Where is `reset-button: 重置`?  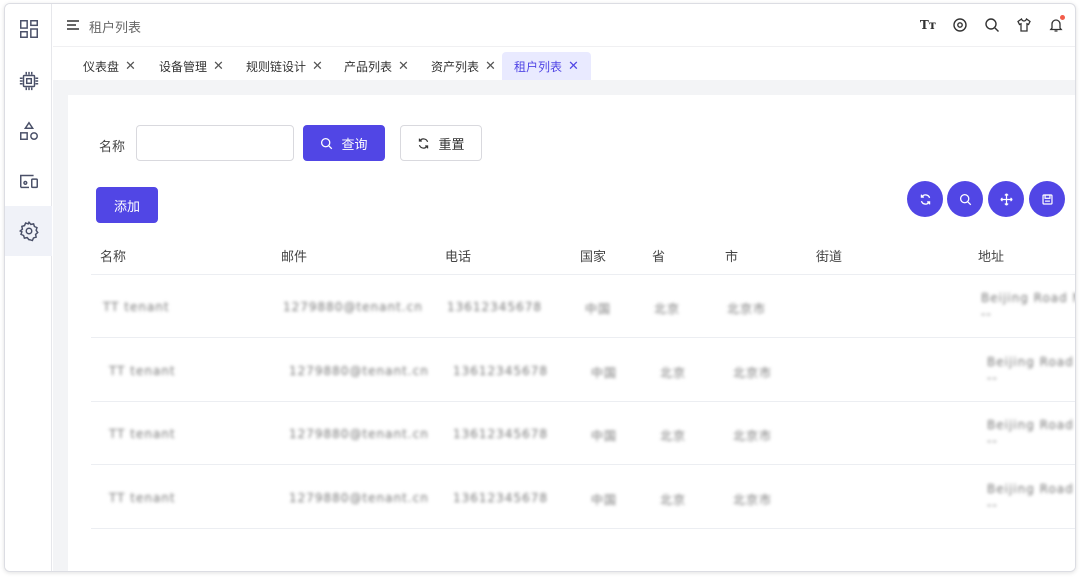
reset-button: 重置 is located at coordinates (441, 143).